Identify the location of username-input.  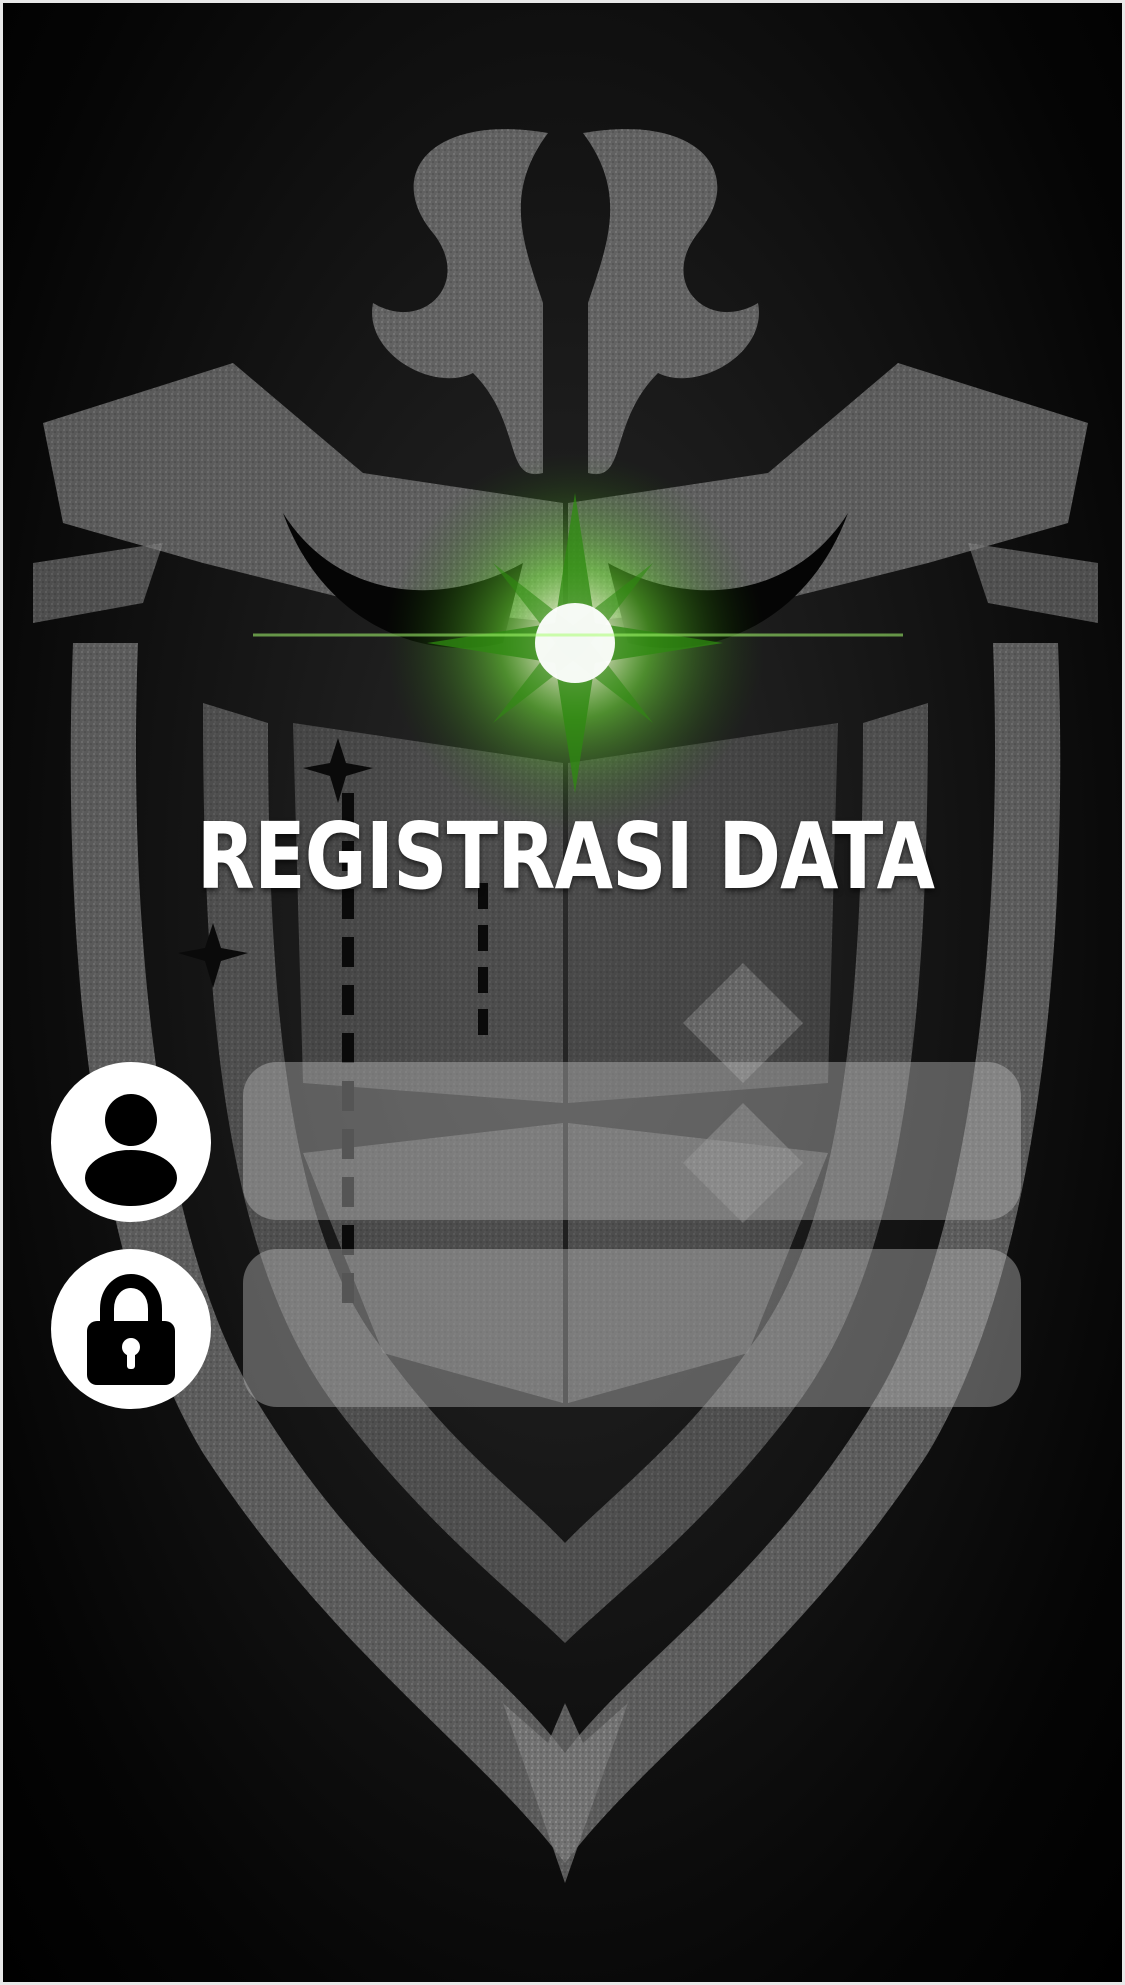
(632, 1141).